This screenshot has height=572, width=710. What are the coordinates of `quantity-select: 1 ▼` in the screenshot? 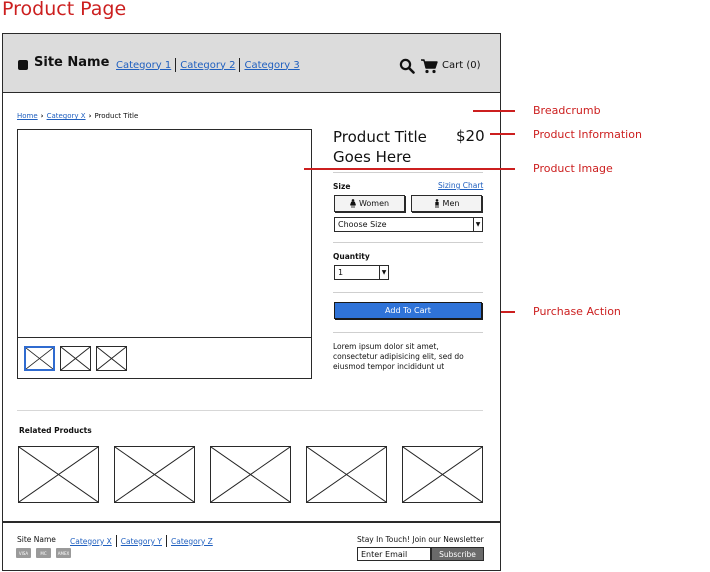 It's located at (361, 272).